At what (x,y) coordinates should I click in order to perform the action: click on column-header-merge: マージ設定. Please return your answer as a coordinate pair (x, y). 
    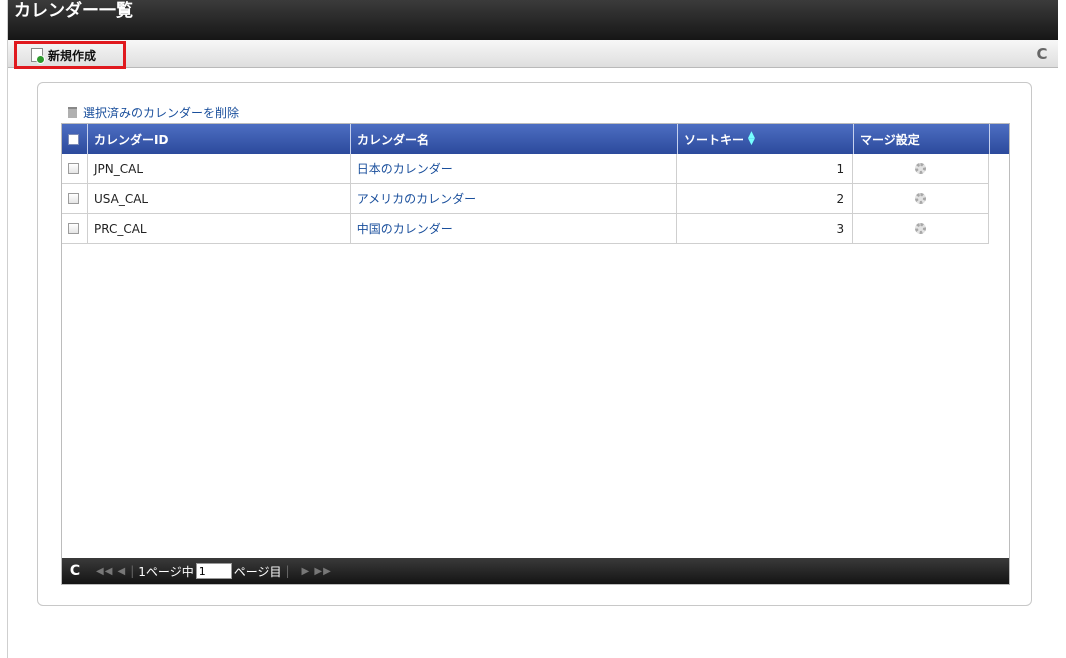
    Looking at the image, I should click on (922, 139).